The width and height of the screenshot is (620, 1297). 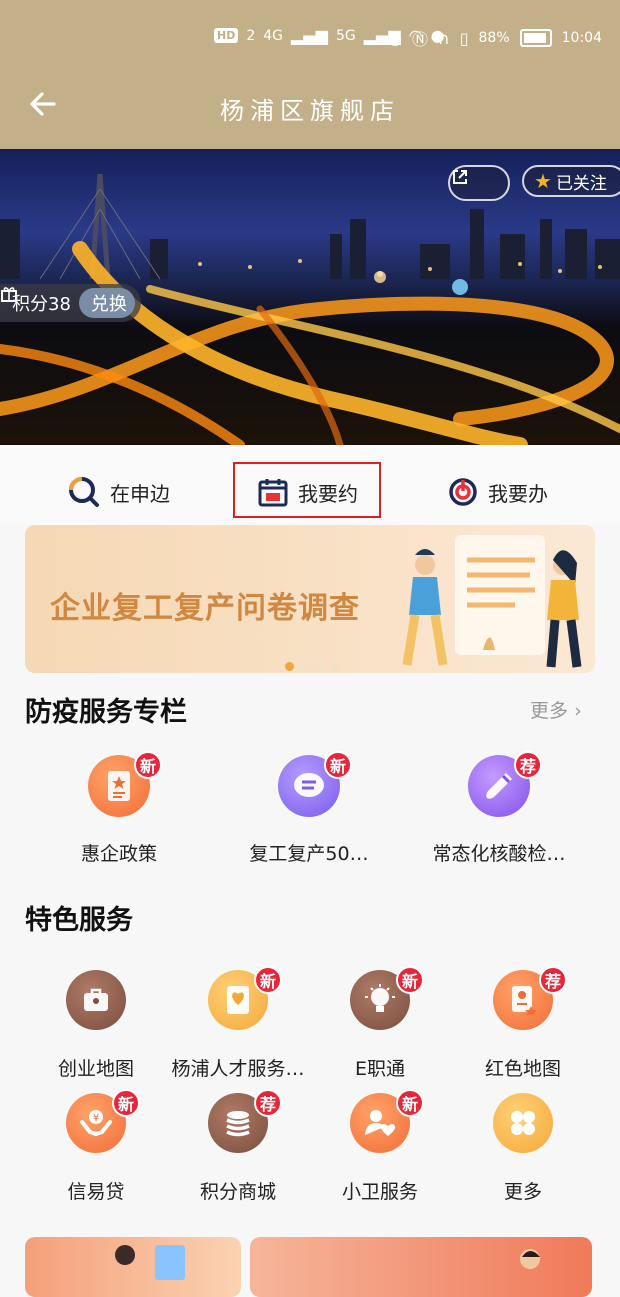 I want to click on section-title-featured: 特色服务, so click(x=79, y=920).